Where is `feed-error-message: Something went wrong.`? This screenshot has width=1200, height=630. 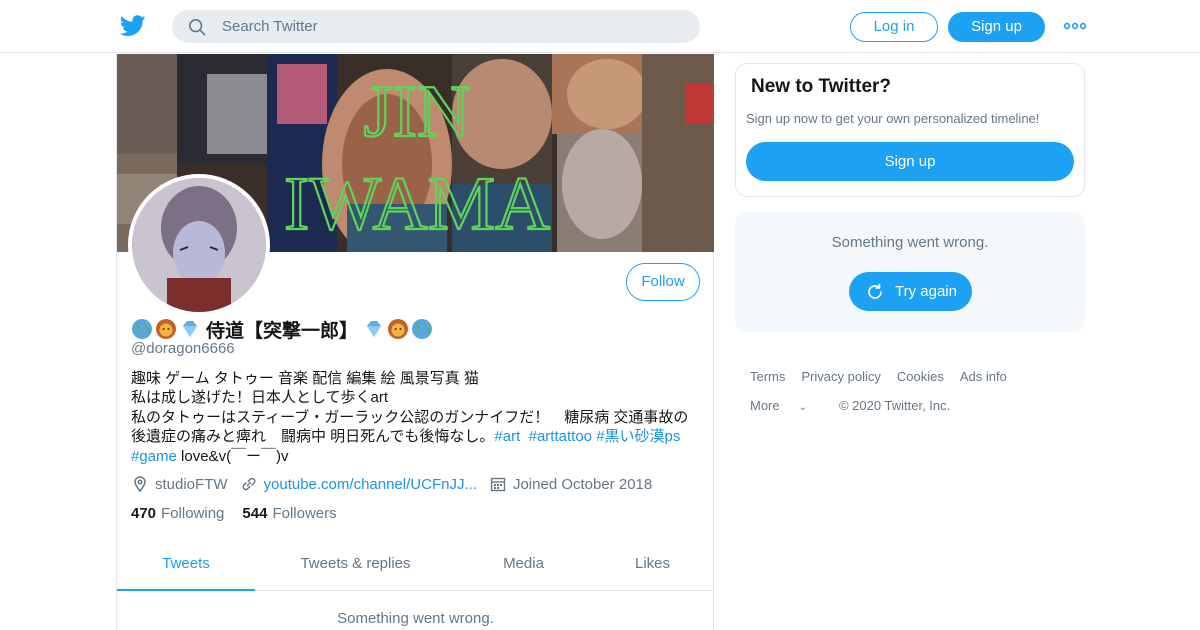 feed-error-message: Something went wrong. is located at coordinates (415, 618).